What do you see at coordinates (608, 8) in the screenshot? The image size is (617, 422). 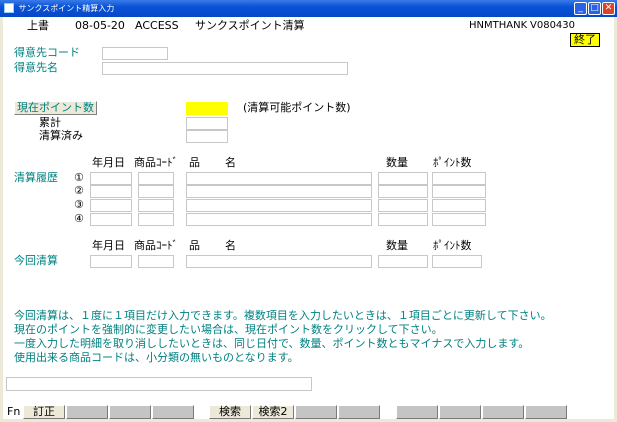 I see `close-button: ✕` at bounding box center [608, 8].